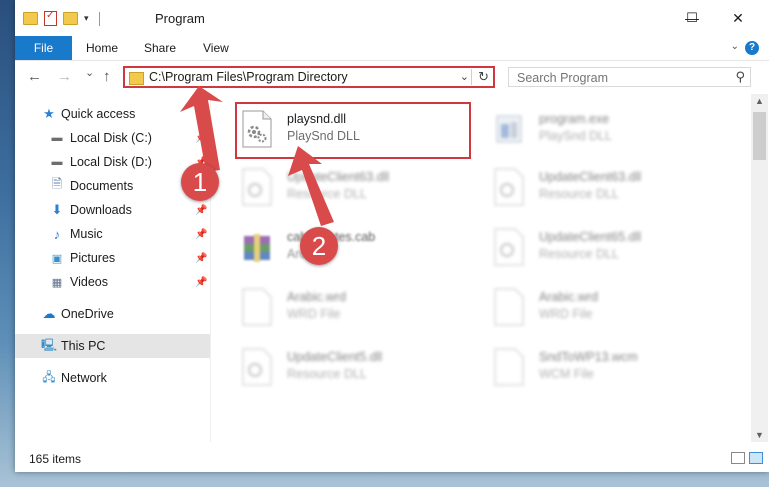  What do you see at coordinates (160, 48) in the screenshot?
I see `tab-share: Share` at bounding box center [160, 48].